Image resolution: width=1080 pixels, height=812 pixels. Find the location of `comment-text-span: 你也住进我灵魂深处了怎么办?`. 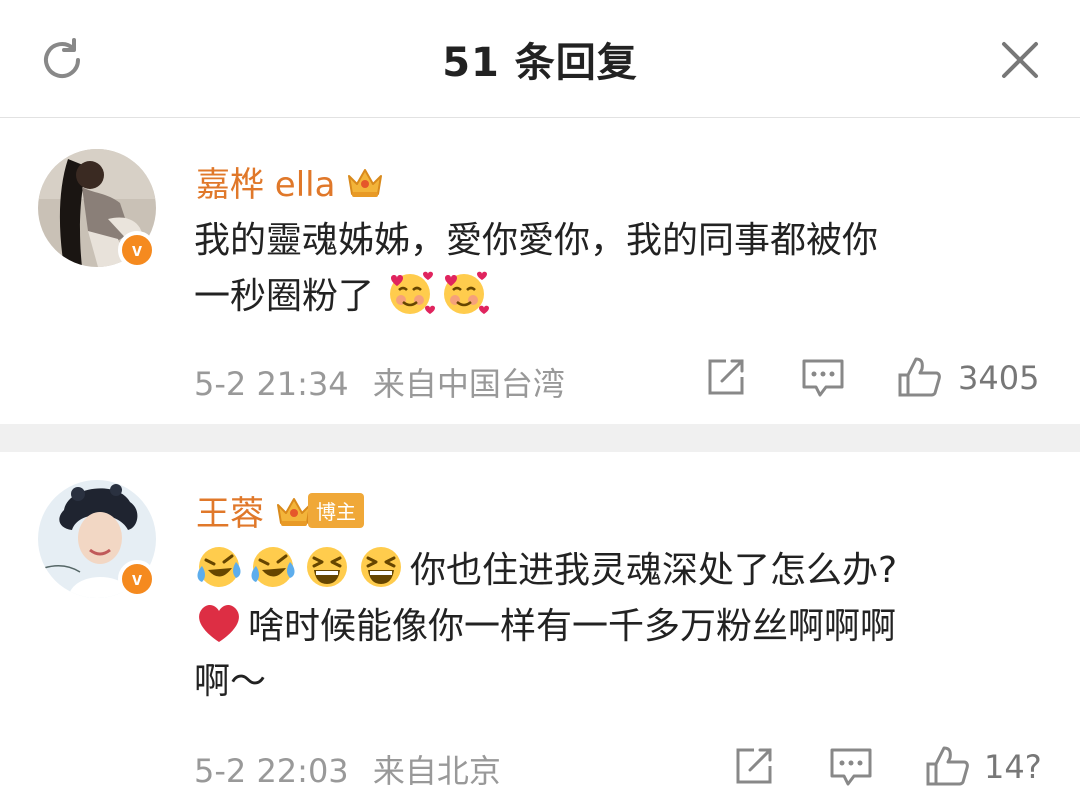

comment-text-span: 你也住进我灵魂深处了怎么办? is located at coordinates (654, 570).